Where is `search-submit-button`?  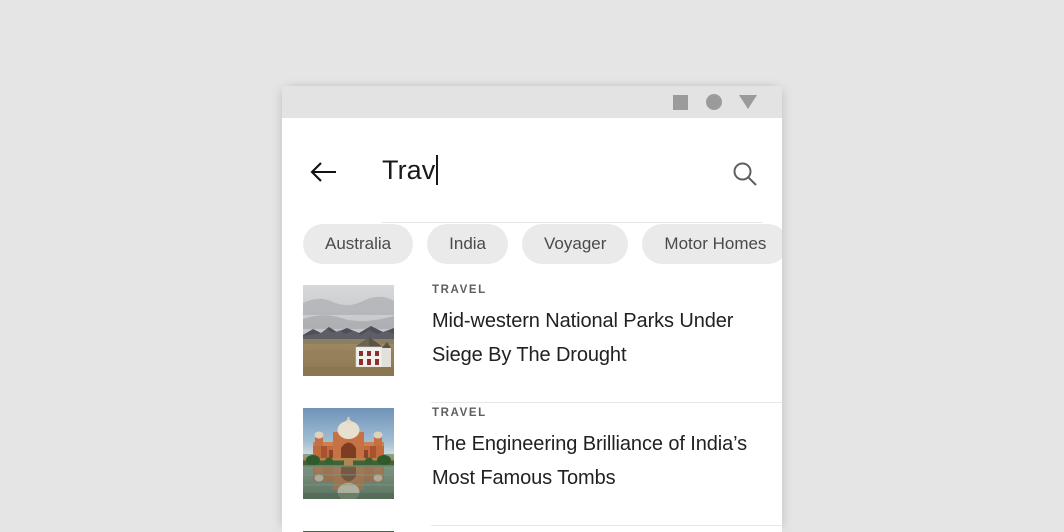
search-submit-button is located at coordinates (745, 174).